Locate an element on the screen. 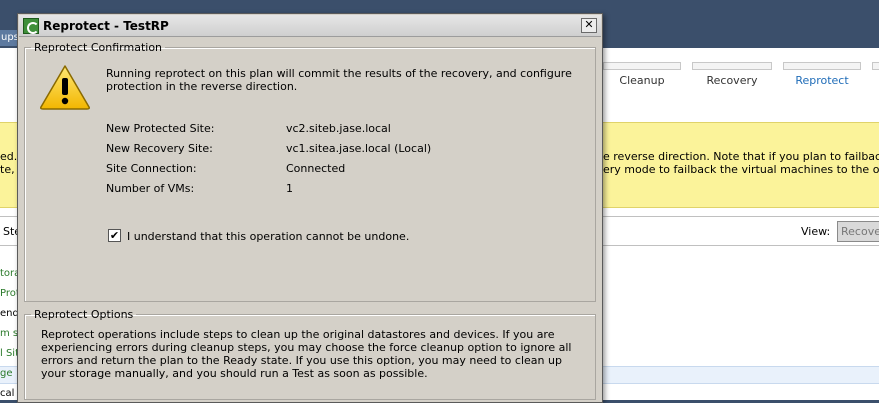 The image size is (879, 403). list-item: Prot is located at coordinates (9, 293).